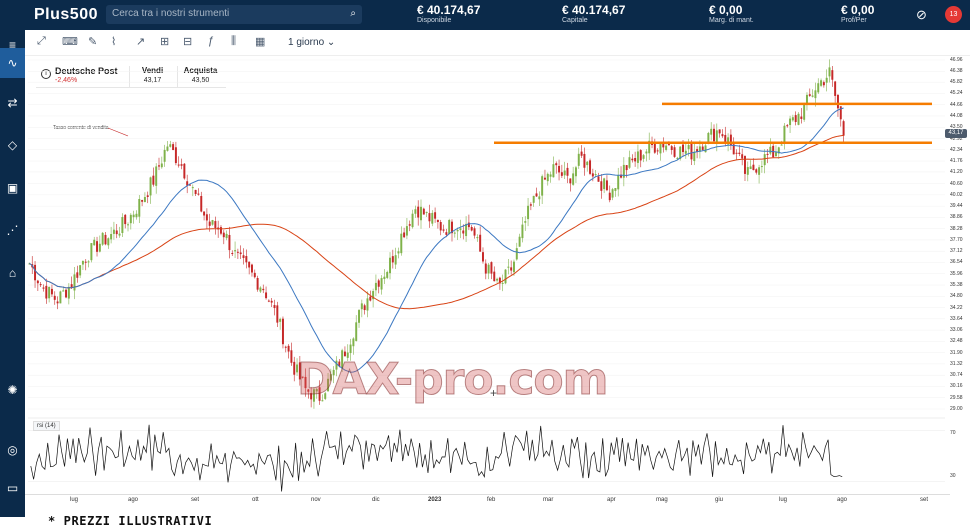 The width and height of the screenshot is (970, 530). I want to click on rsi-indicator-label: rsi (14), so click(46, 426).